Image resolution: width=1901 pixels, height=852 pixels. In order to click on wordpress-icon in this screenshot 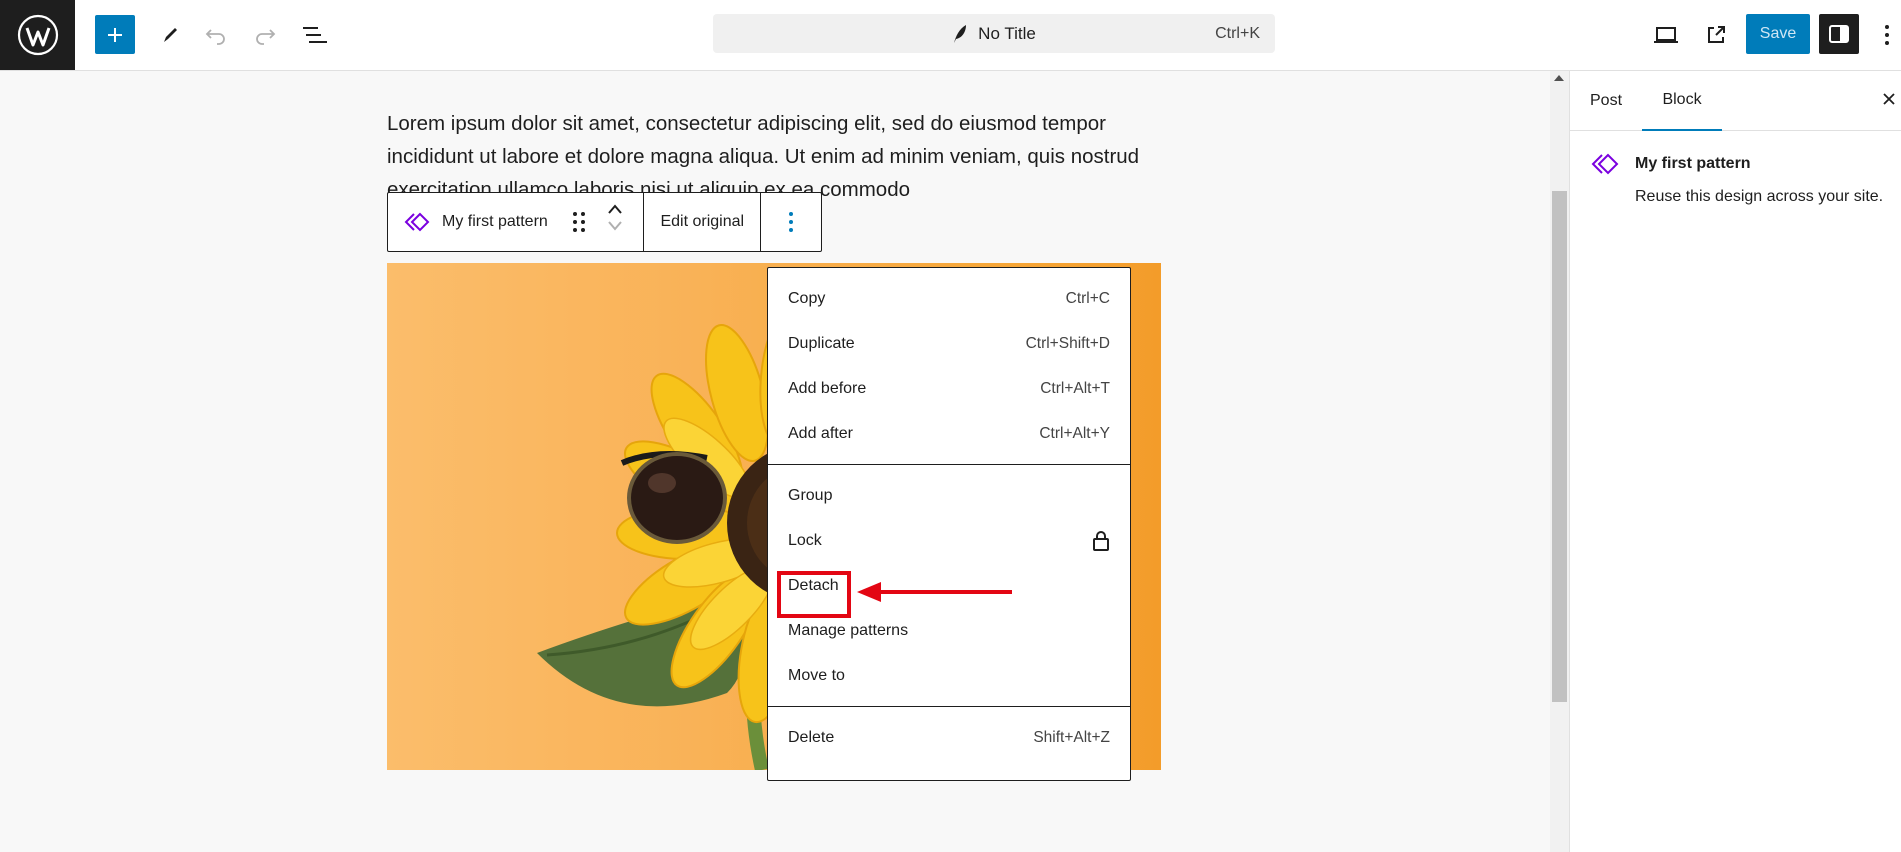, I will do `click(37, 35)`.